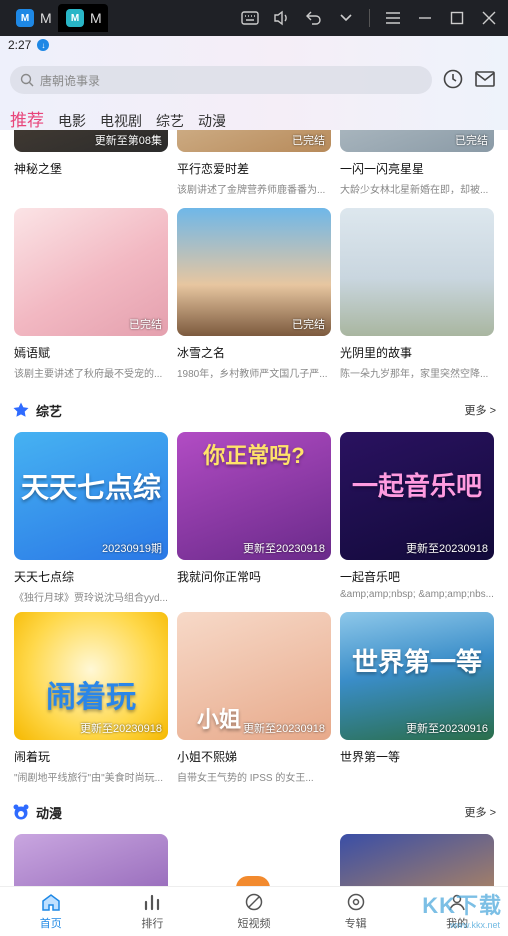 This screenshot has width=508, height=936. I want to click on close-icon, so click(489, 18).